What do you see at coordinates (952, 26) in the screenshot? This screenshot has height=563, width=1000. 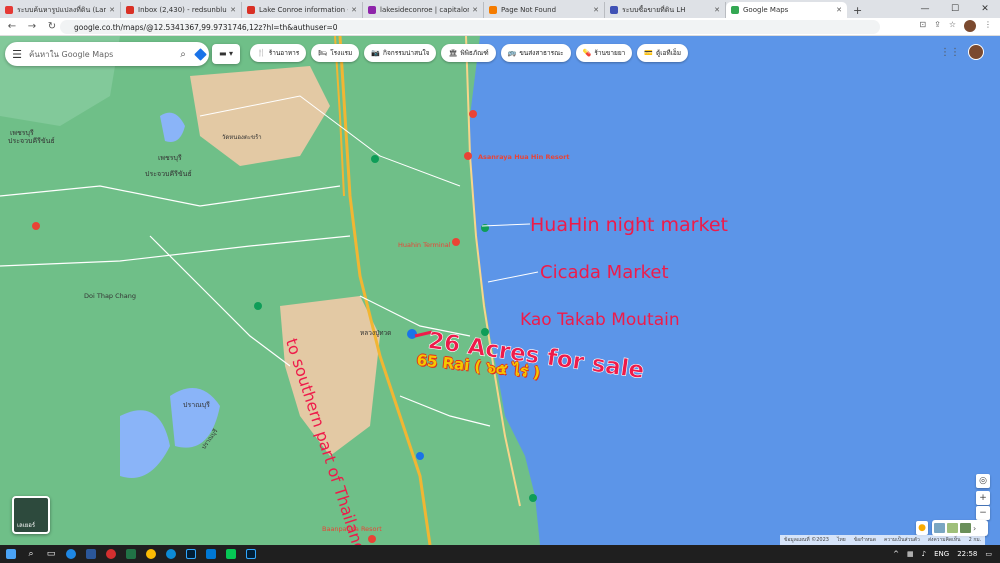 I see `star-icon: ☆` at bounding box center [952, 26].